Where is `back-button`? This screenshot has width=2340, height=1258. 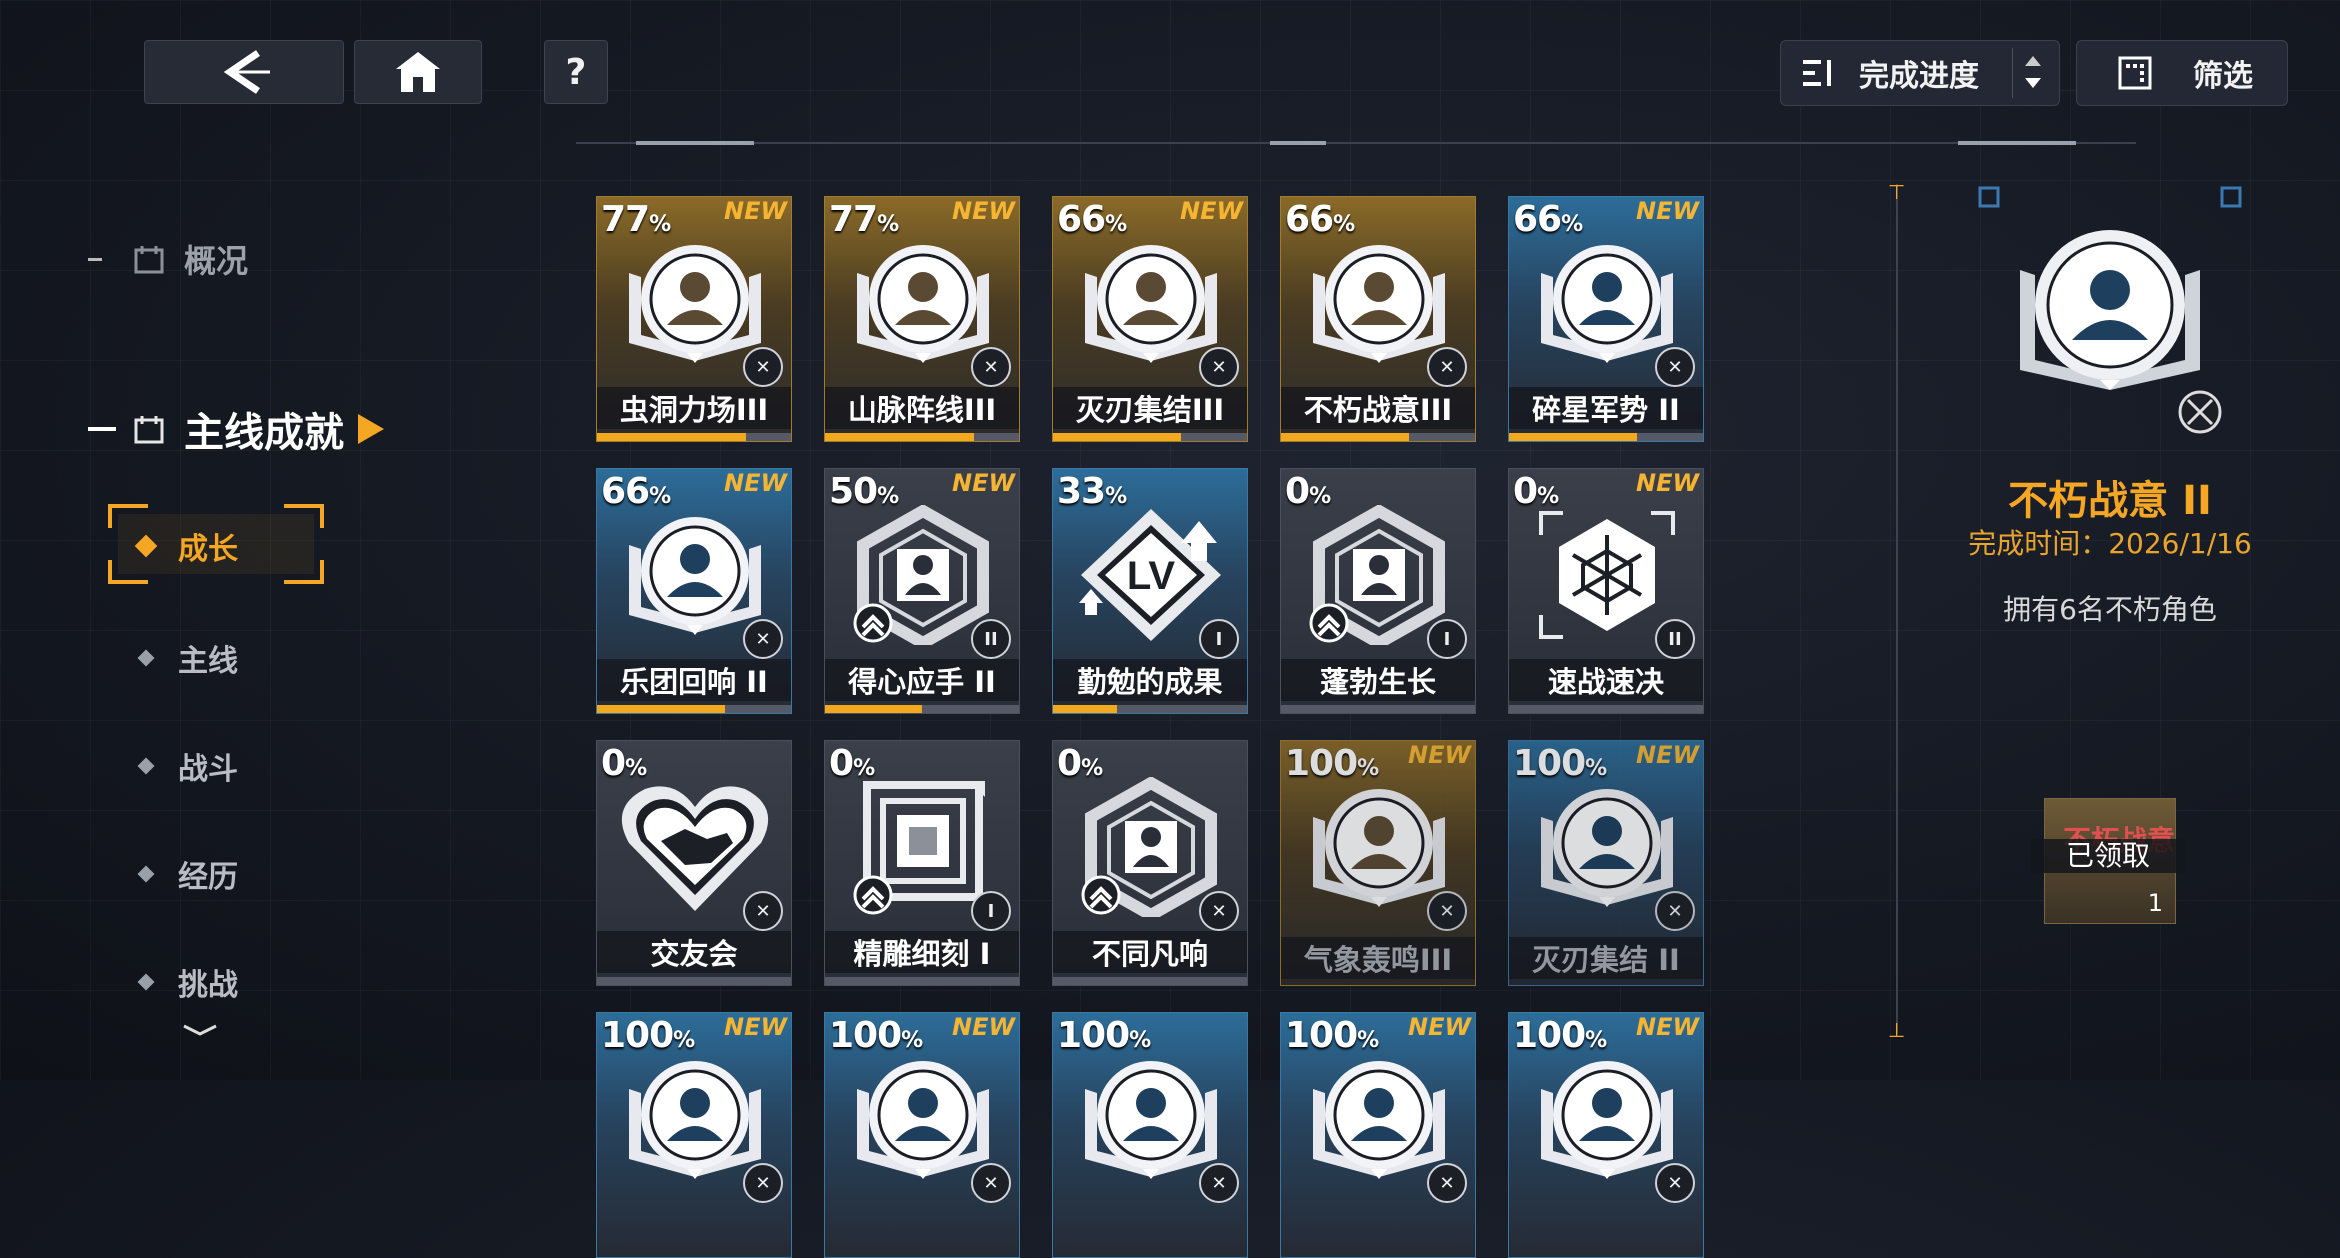 back-button is located at coordinates (244, 72).